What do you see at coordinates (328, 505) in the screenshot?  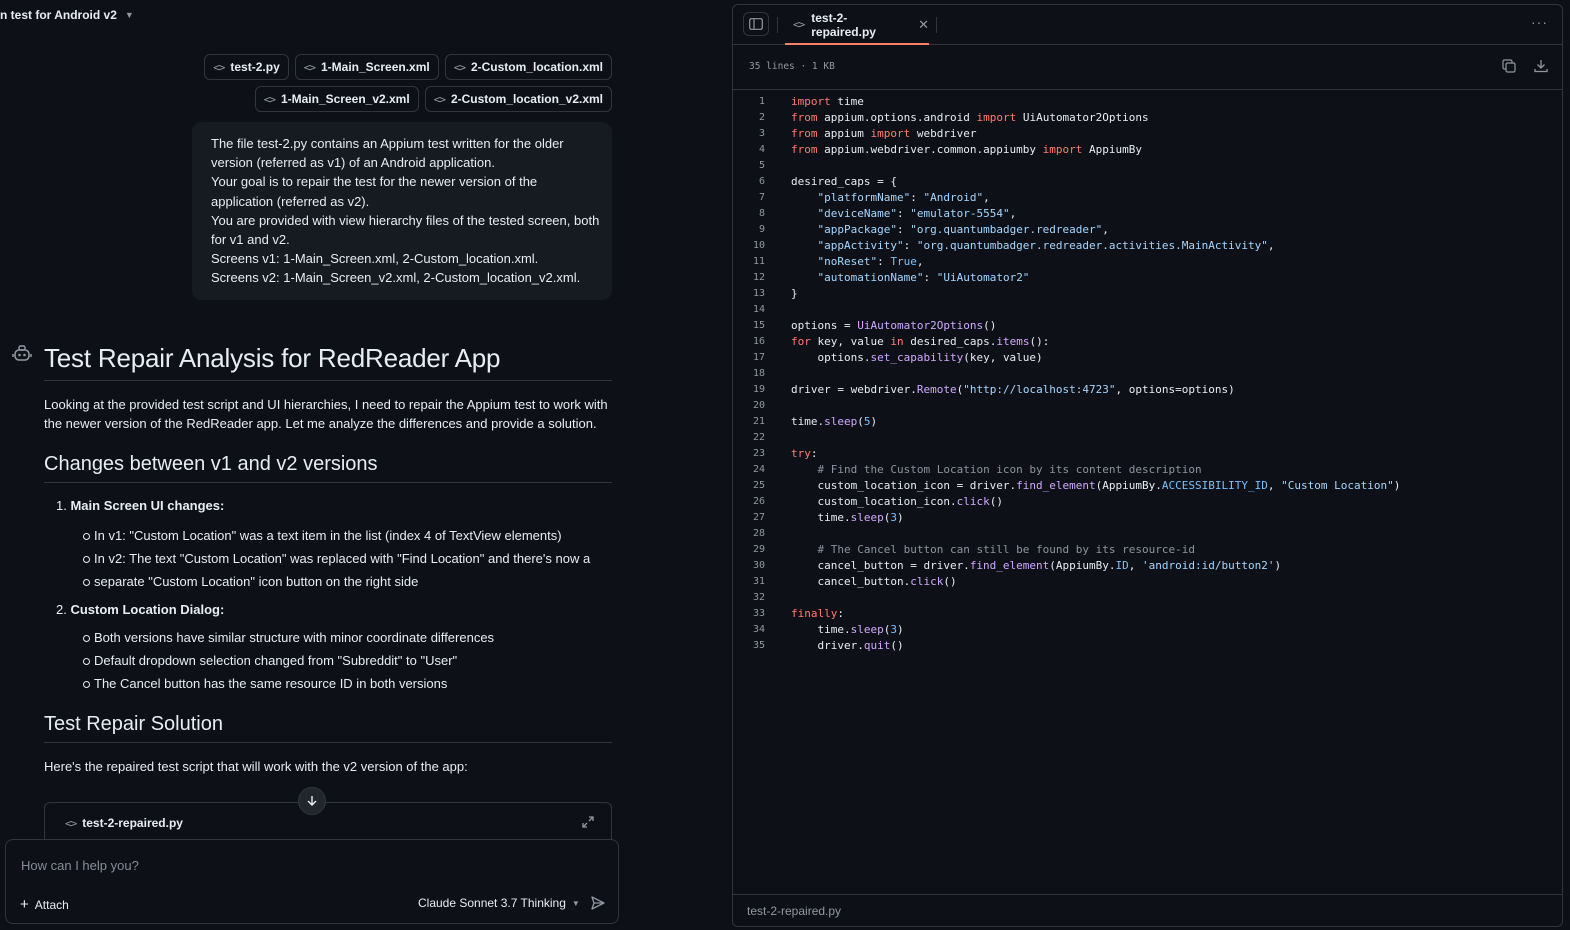 I see `list-item: 1. Main Screen UI changes:` at bounding box center [328, 505].